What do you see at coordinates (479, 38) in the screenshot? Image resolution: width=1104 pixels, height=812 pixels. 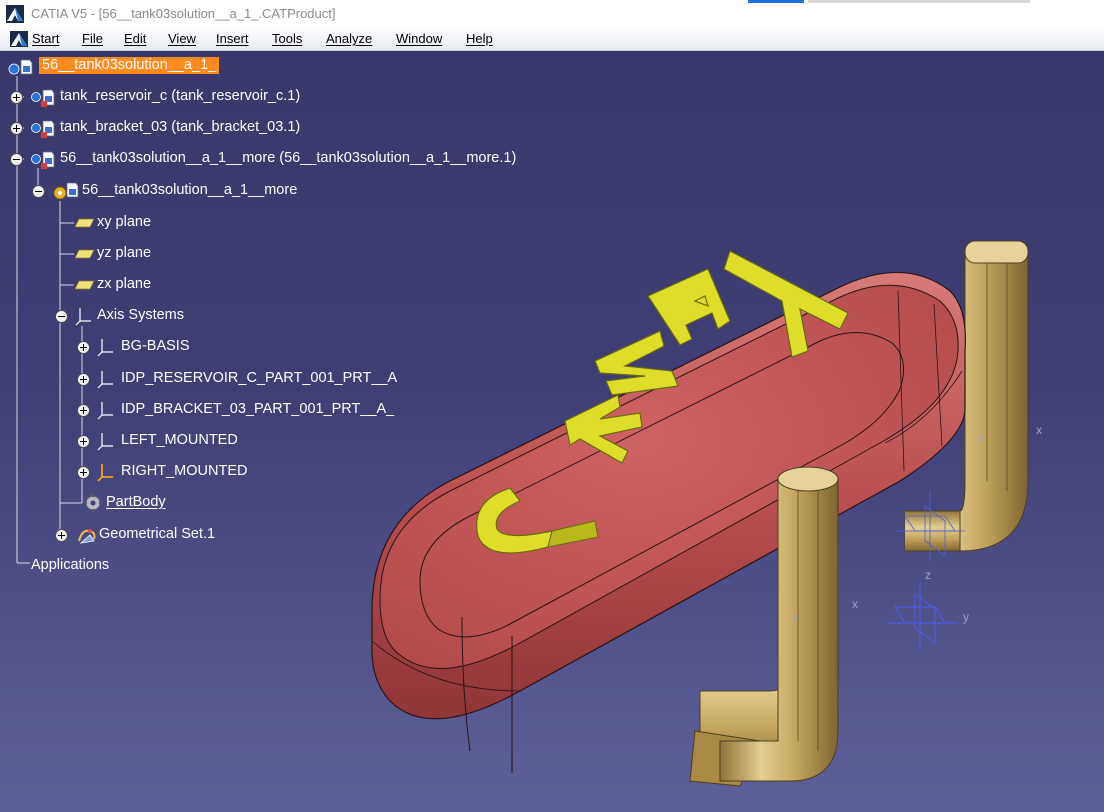 I see `menu-help: Help` at bounding box center [479, 38].